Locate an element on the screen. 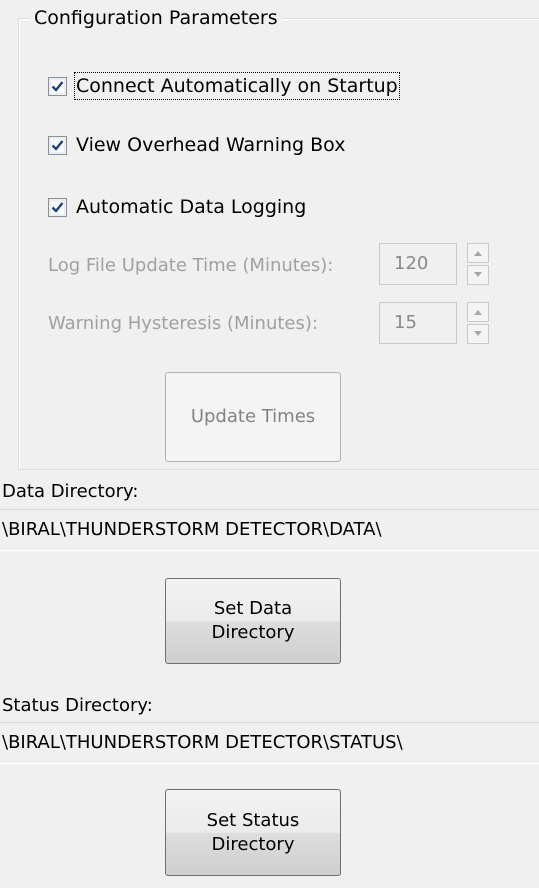 The height and width of the screenshot is (888, 539). view-overhead-warning-checkbox: View Overhead Warning Box is located at coordinates (196, 145).